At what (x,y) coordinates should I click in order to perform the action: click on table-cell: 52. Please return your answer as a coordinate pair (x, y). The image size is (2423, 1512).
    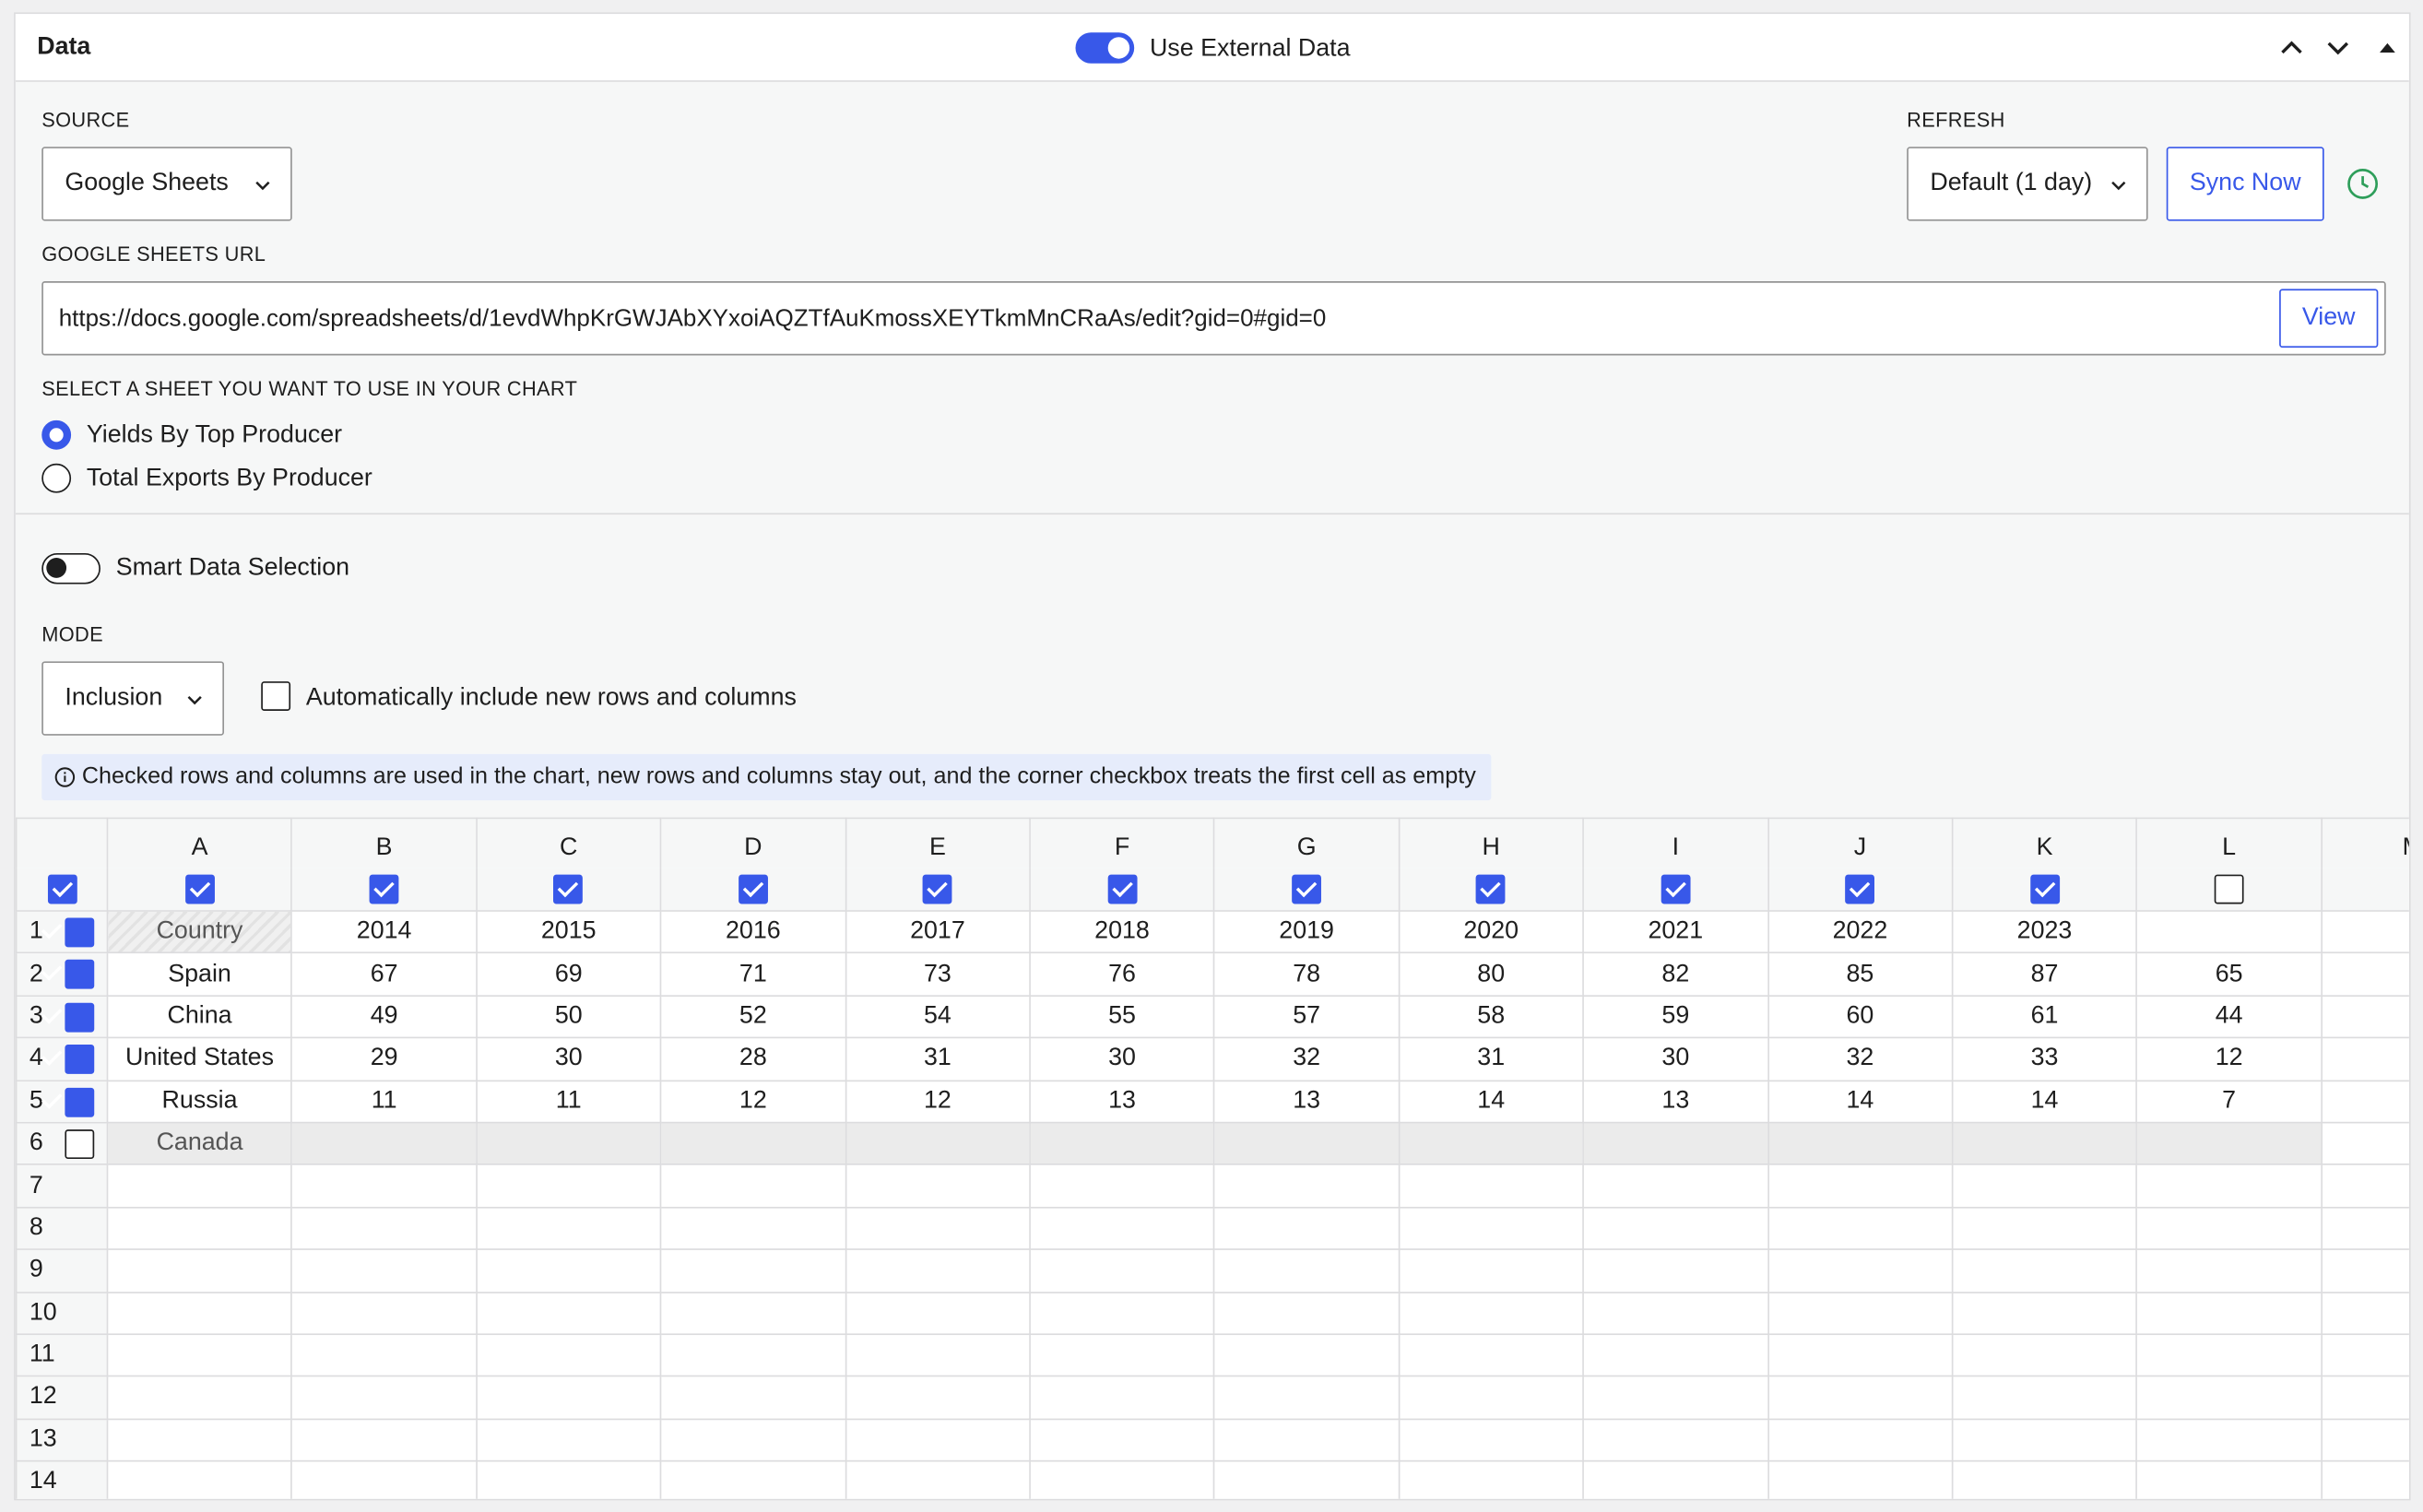
    Looking at the image, I should click on (752, 1016).